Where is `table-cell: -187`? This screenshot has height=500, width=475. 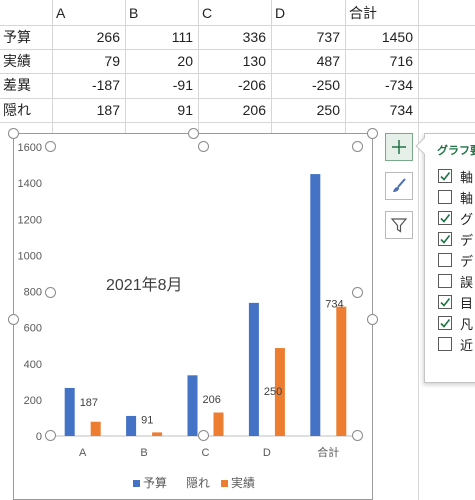 table-cell: -187 is located at coordinates (88, 85).